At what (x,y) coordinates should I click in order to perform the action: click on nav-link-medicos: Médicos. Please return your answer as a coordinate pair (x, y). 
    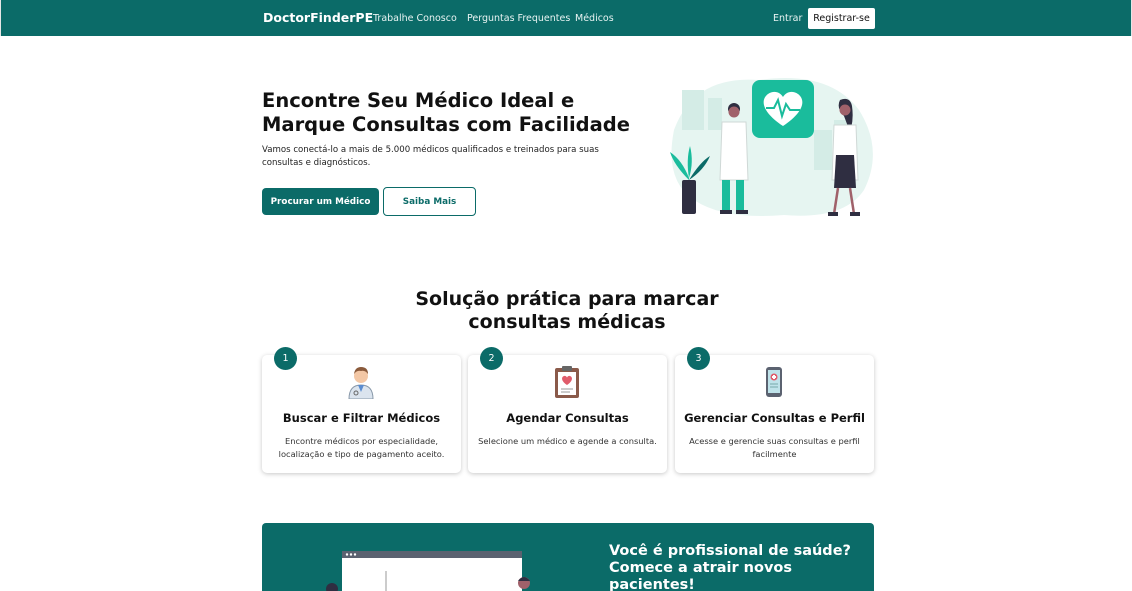
    Looking at the image, I should click on (594, 18).